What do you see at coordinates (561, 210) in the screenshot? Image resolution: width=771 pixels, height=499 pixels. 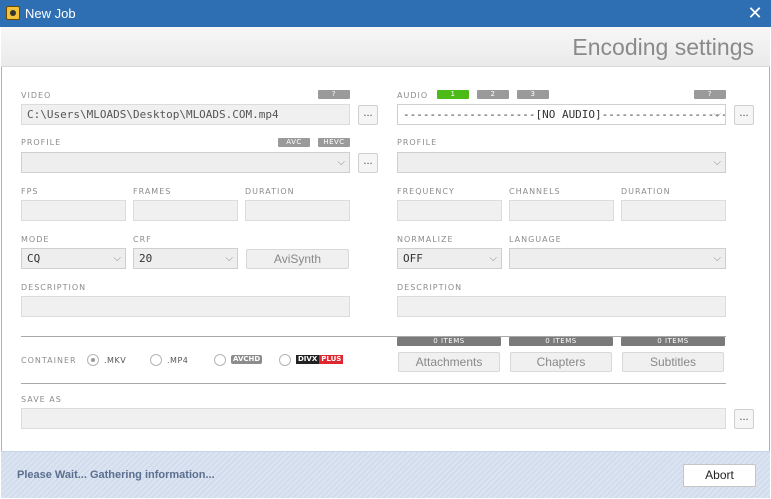 I see `channels-field` at bounding box center [561, 210].